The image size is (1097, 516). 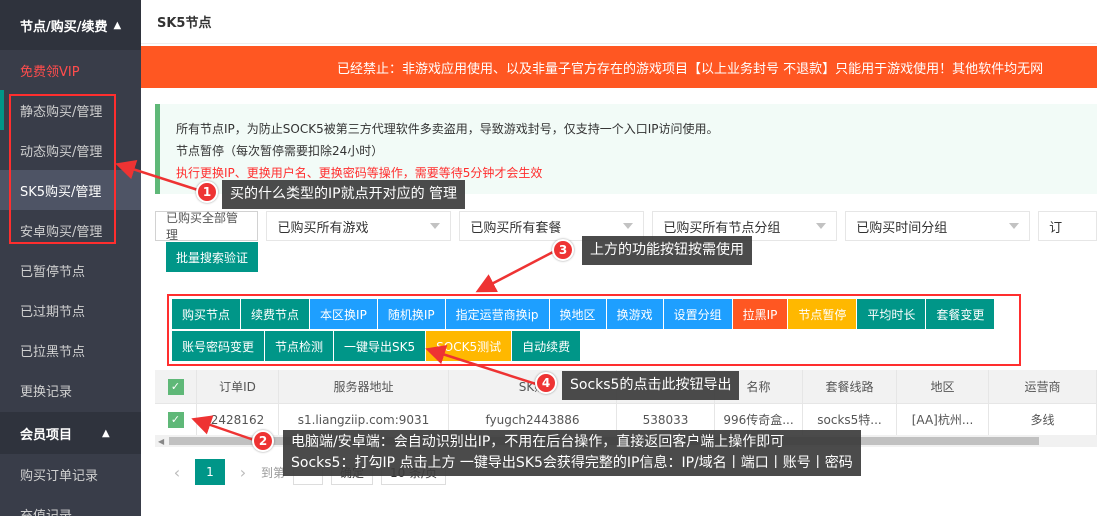 I want to click on notice-line-2: 节点暂停（每次暂停需要扣除24小时）, so click(x=280, y=151).